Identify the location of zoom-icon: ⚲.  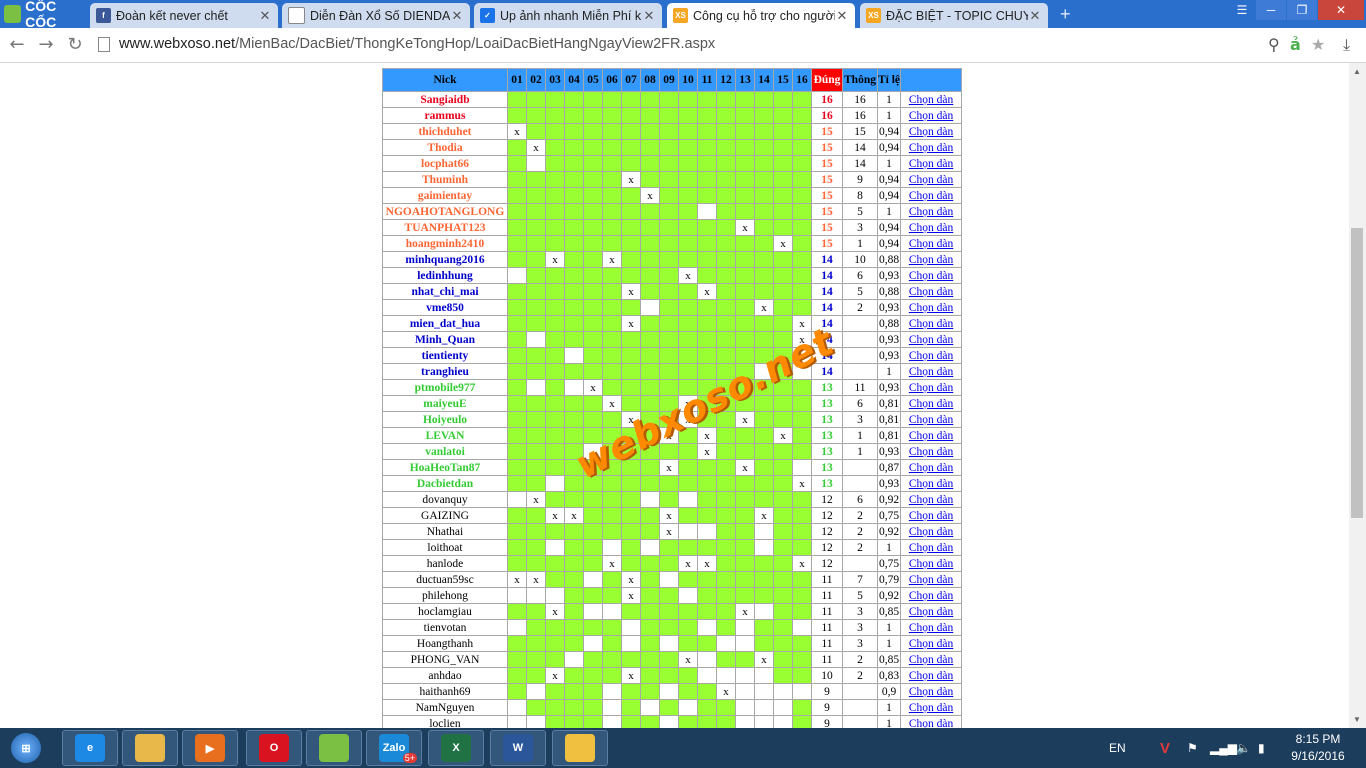
(1274, 45).